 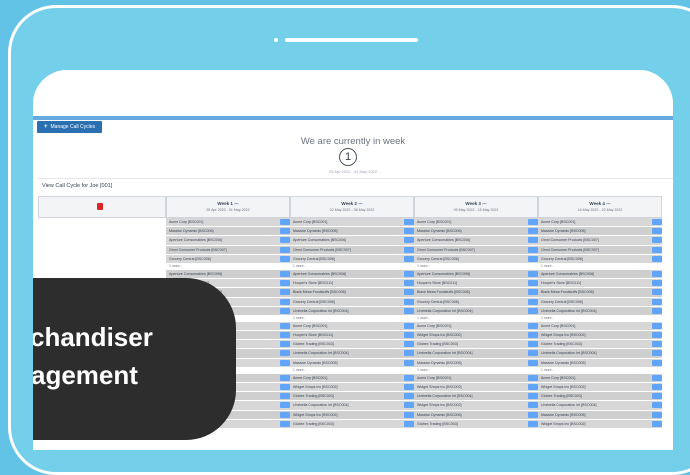 What do you see at coordinates (69, 127) in the screenshot?
I see `manage-call-cycles-button: + Manage Call Cycles` at bounding box center [69, 127].